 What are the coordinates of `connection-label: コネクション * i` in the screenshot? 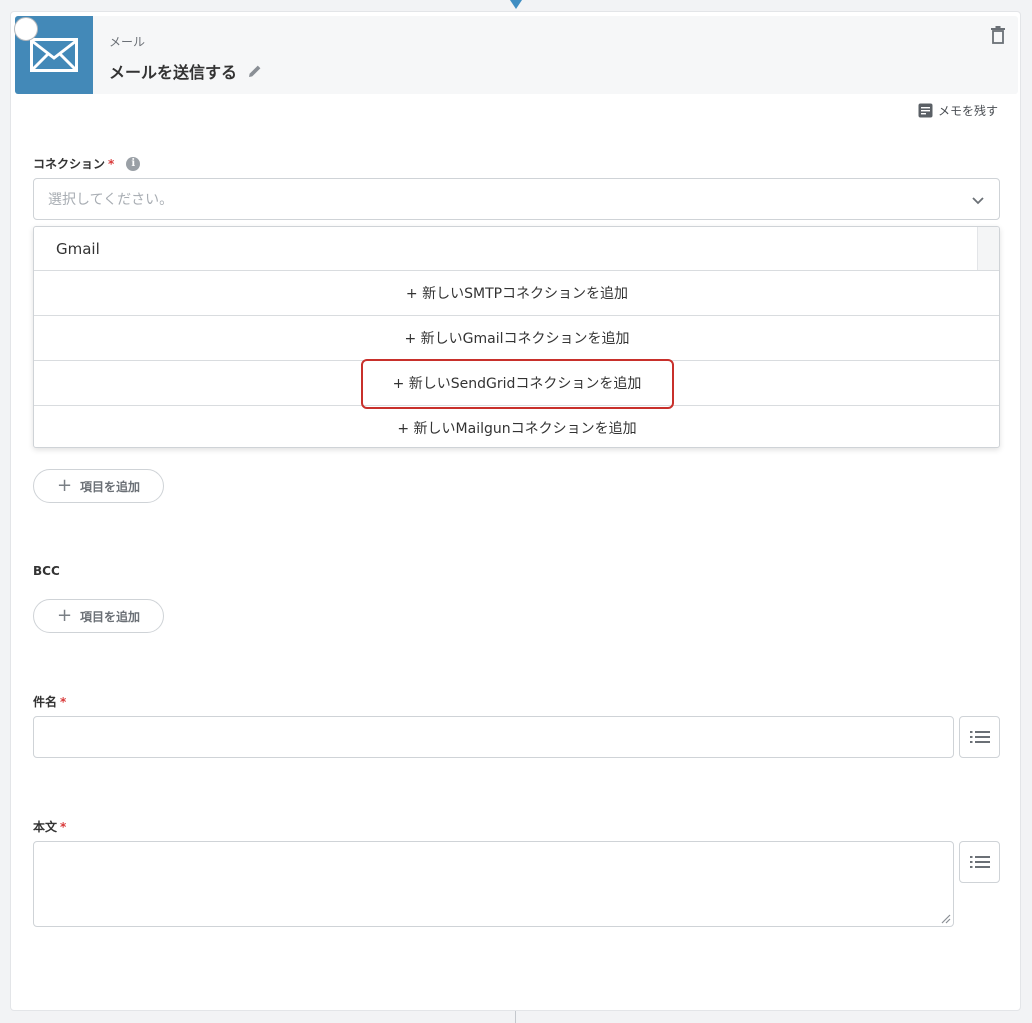 It's located at (87, 163).